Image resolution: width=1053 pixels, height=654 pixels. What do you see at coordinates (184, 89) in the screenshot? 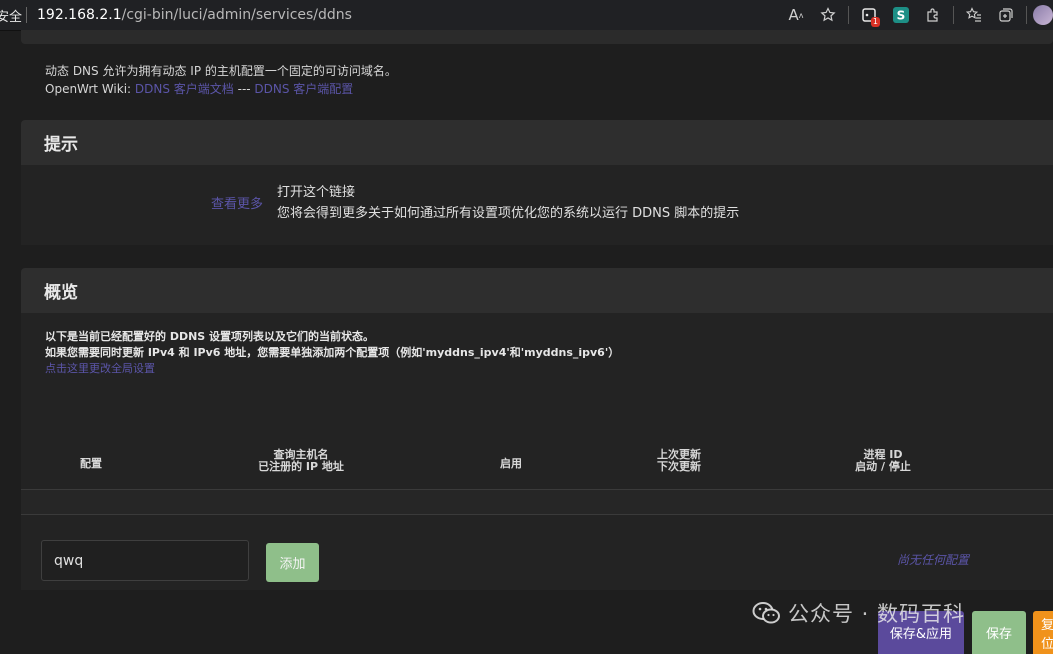
I see `ddns-docs-link: DDNS 客户端文档` at bounding box center [184, 89].